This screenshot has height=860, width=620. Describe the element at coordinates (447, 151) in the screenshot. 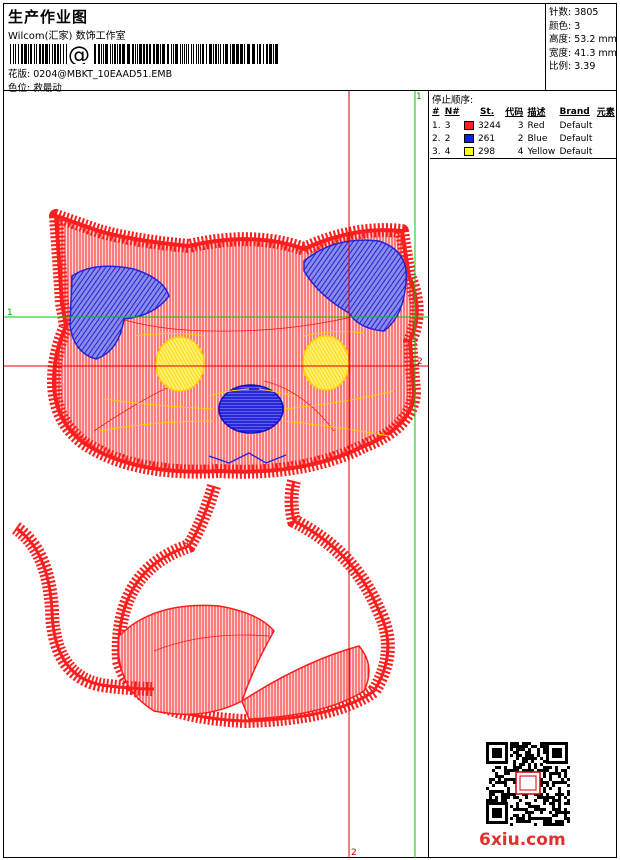

I see `row-needle: 4` at that location.